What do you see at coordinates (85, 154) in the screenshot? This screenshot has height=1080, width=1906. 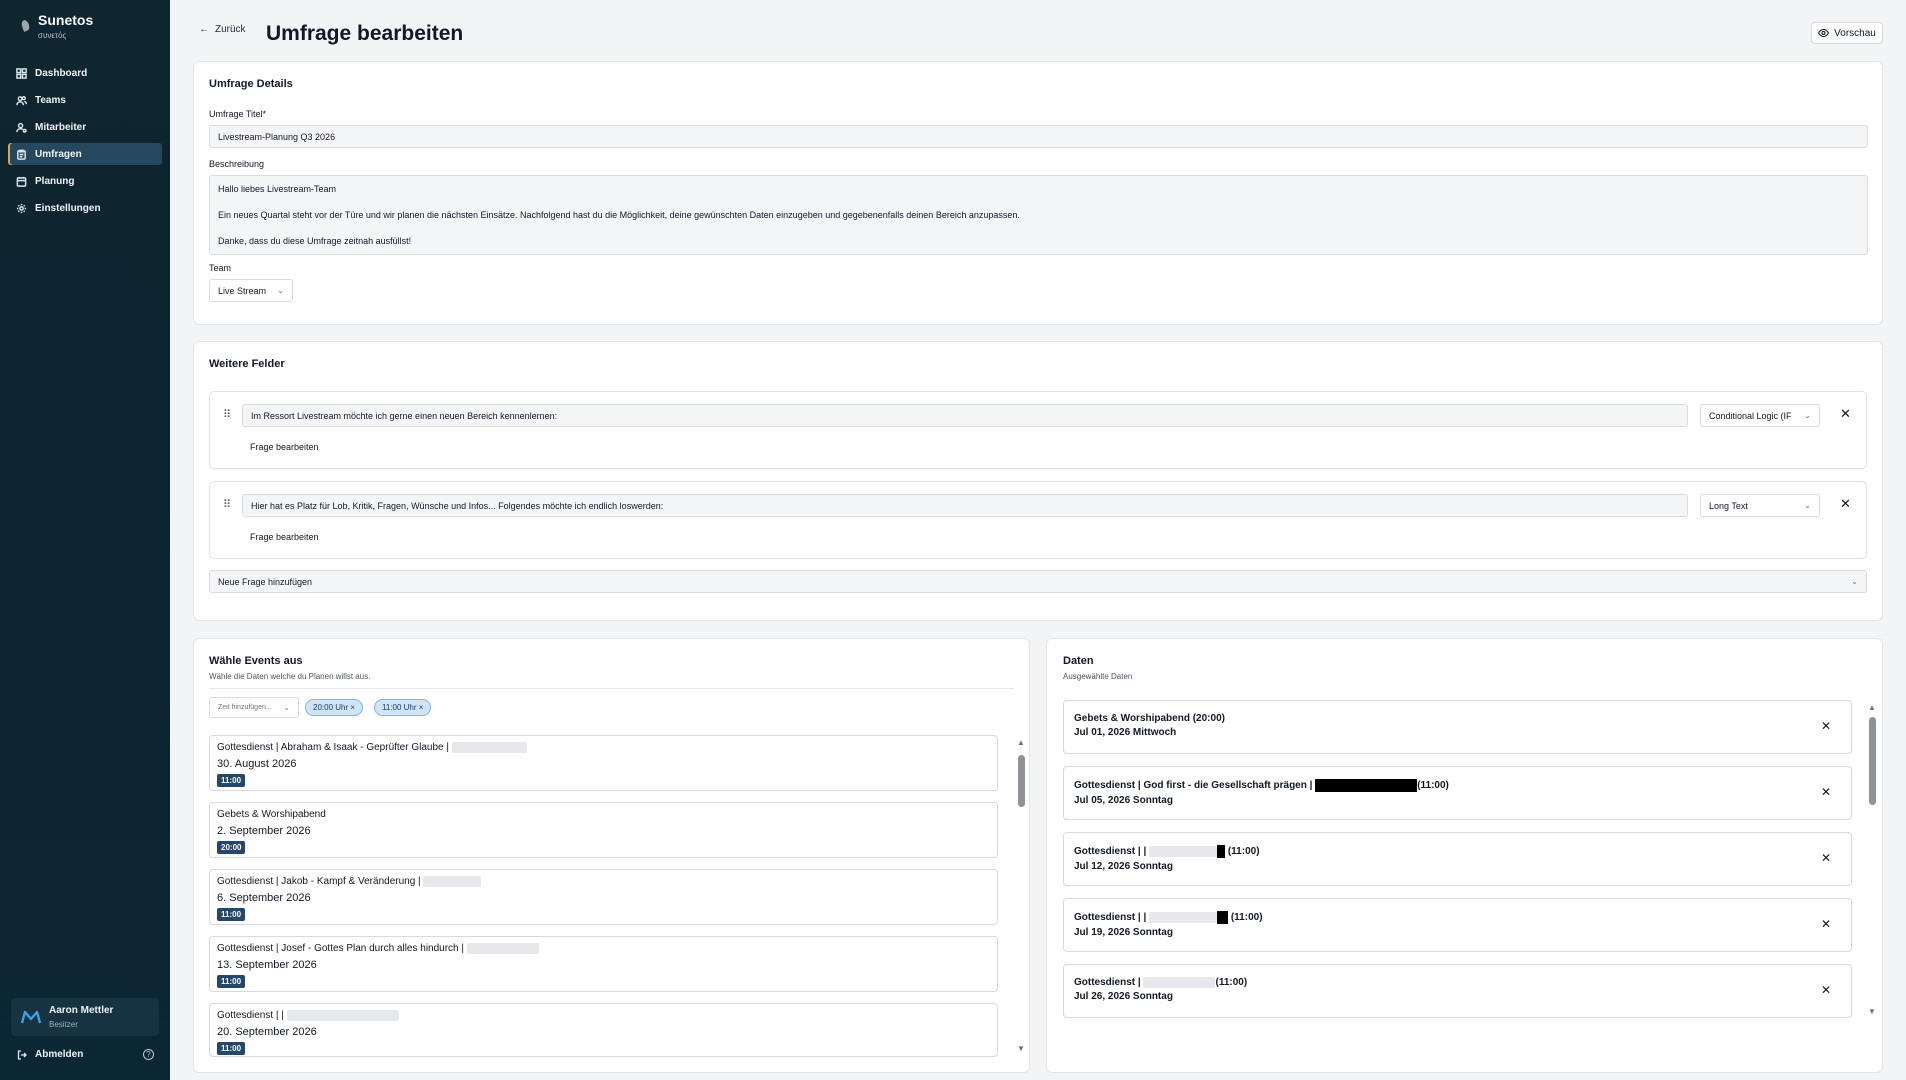 I see `sidebar-item-umfragen: Umfragen` at bounding box center [85, 154].